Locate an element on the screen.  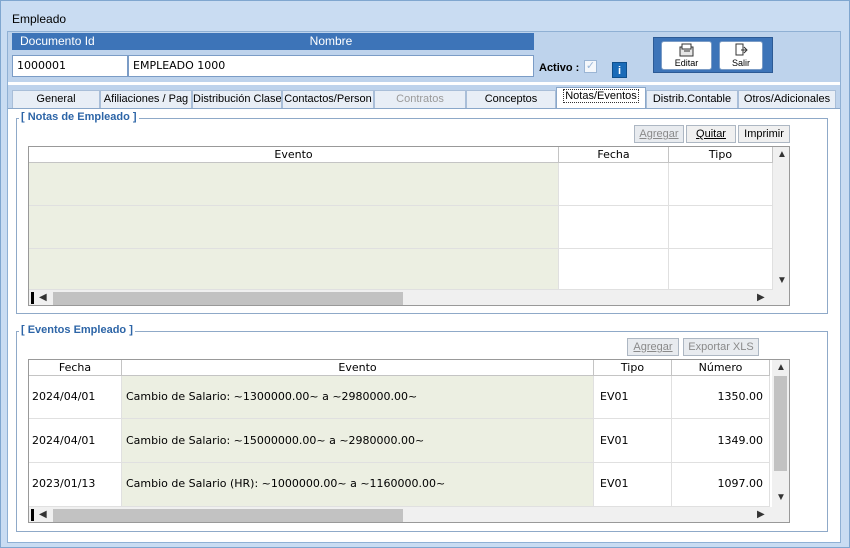
eventos-vscroll: ▲ ▼ is located at coordinates (780, 433).